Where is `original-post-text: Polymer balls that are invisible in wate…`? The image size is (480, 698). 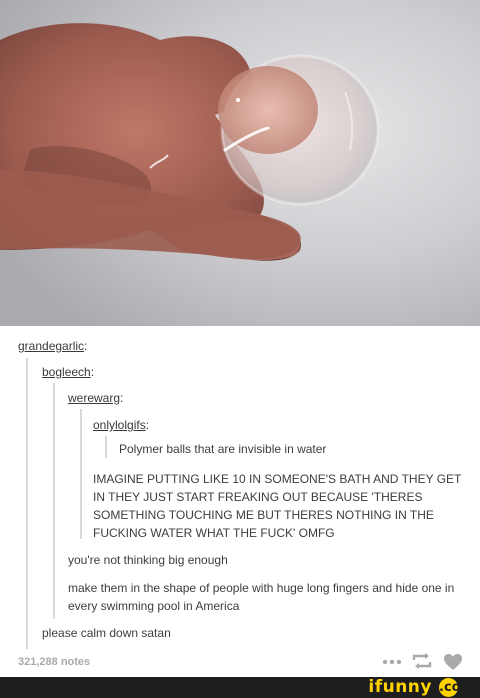
original-post-text: Polymer balls that are invisible in wate… is located at coordinates (223, 449).